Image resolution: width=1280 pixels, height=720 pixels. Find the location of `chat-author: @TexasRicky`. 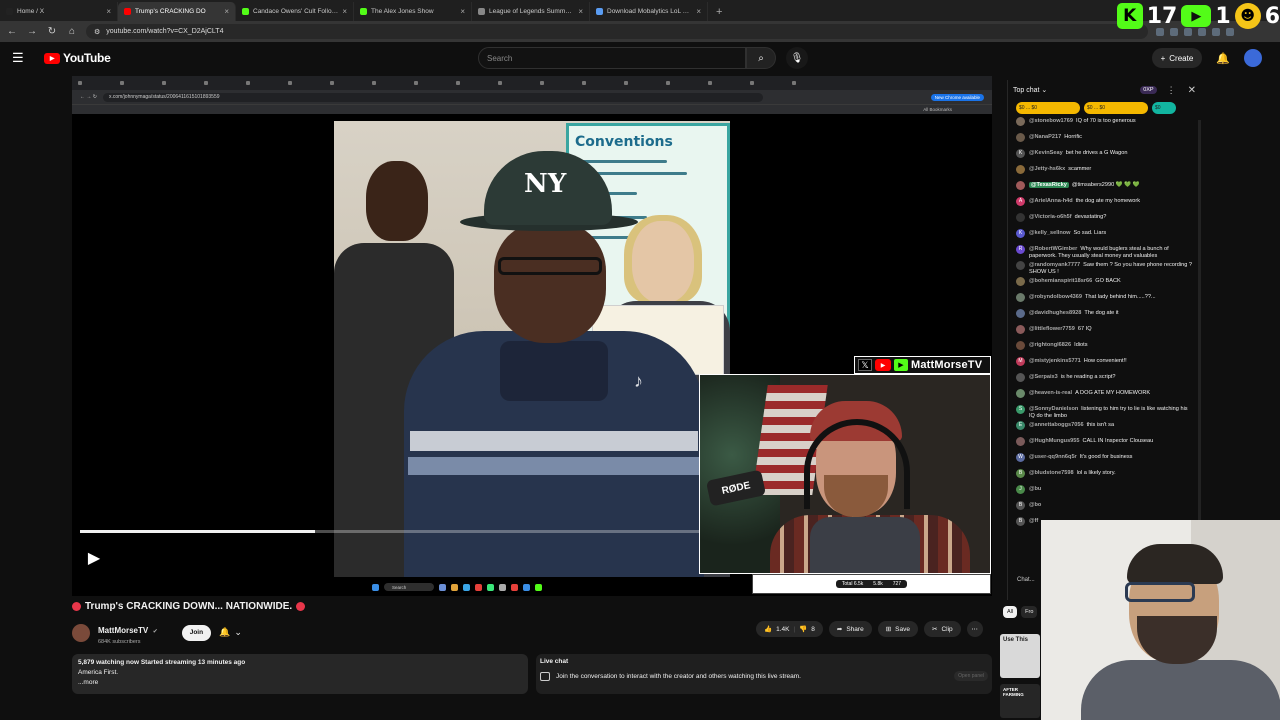

chat-author: @TexasRicky is located at coordinates (1049, 185).